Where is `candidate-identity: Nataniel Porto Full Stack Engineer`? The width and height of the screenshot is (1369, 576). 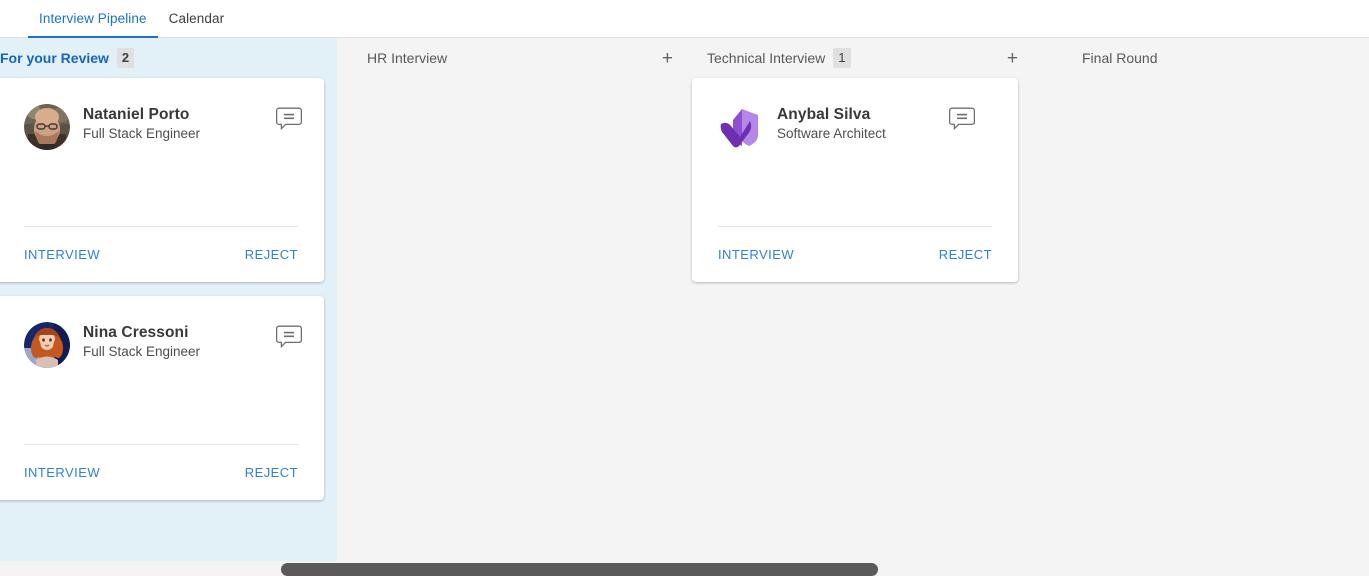 candidate-identity: Nataniel Porto Full Stack Engineer is located at coordinates (141, 124).